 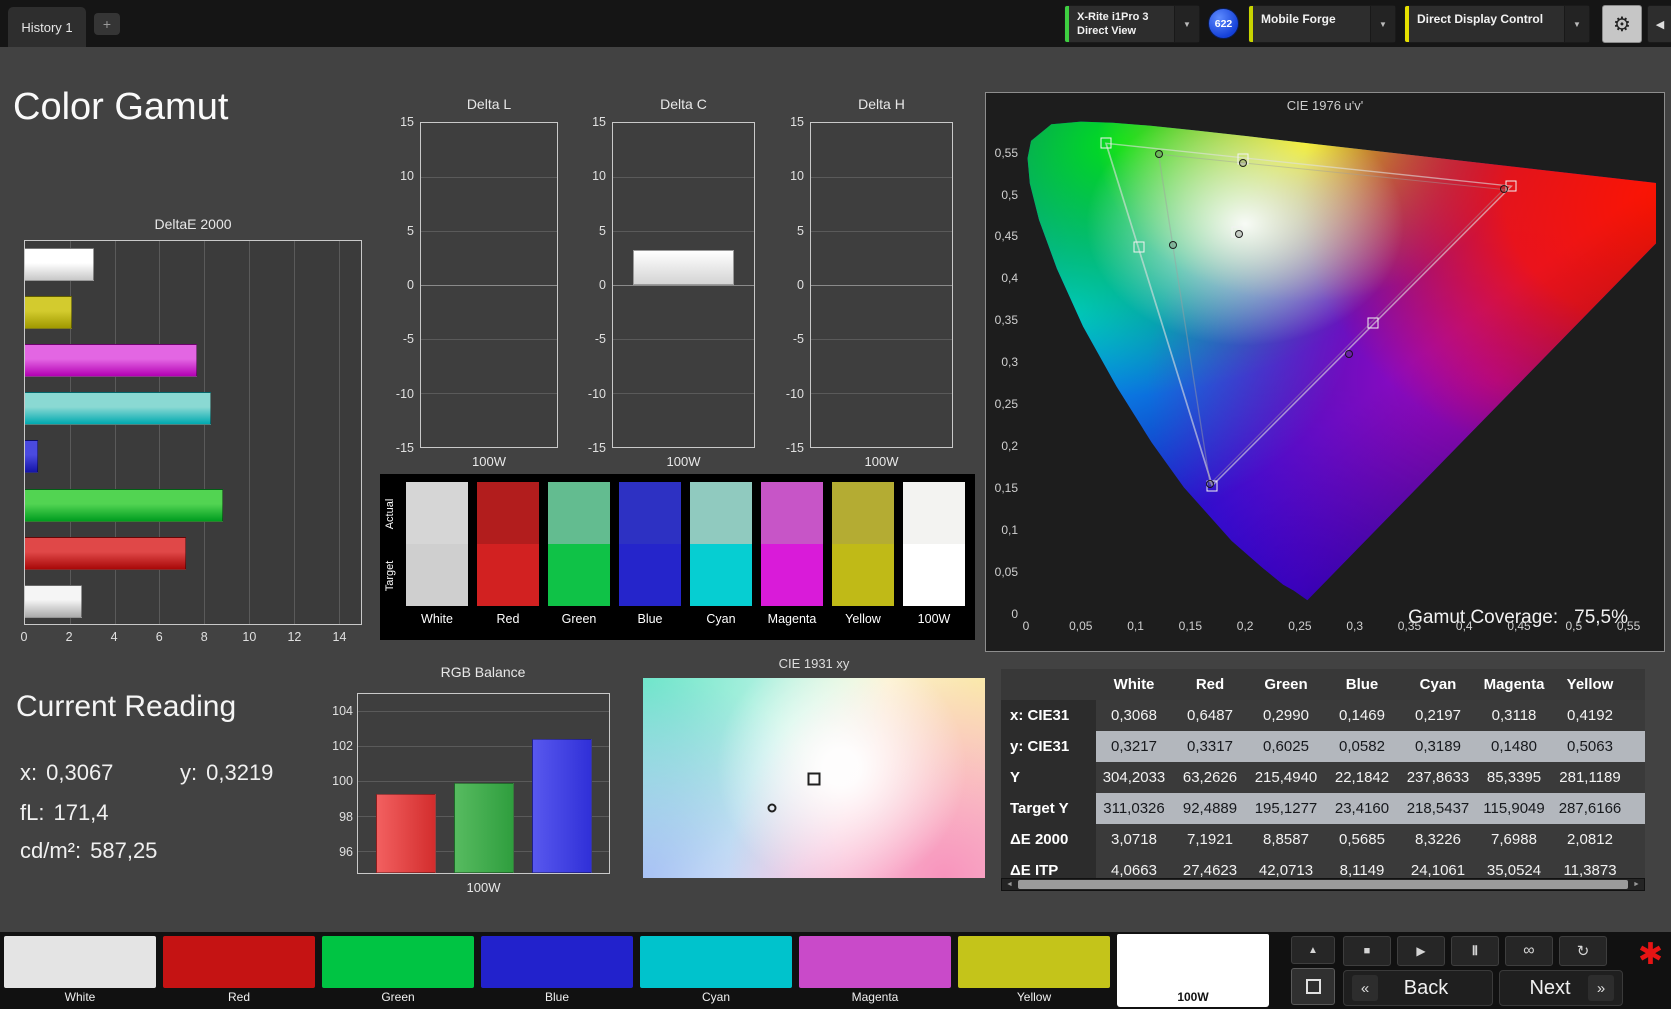 What do you see at coordinates (346, 816) in the screenshot?
I see `rgb-y-tick: 98` at bounding box center [346, 816].